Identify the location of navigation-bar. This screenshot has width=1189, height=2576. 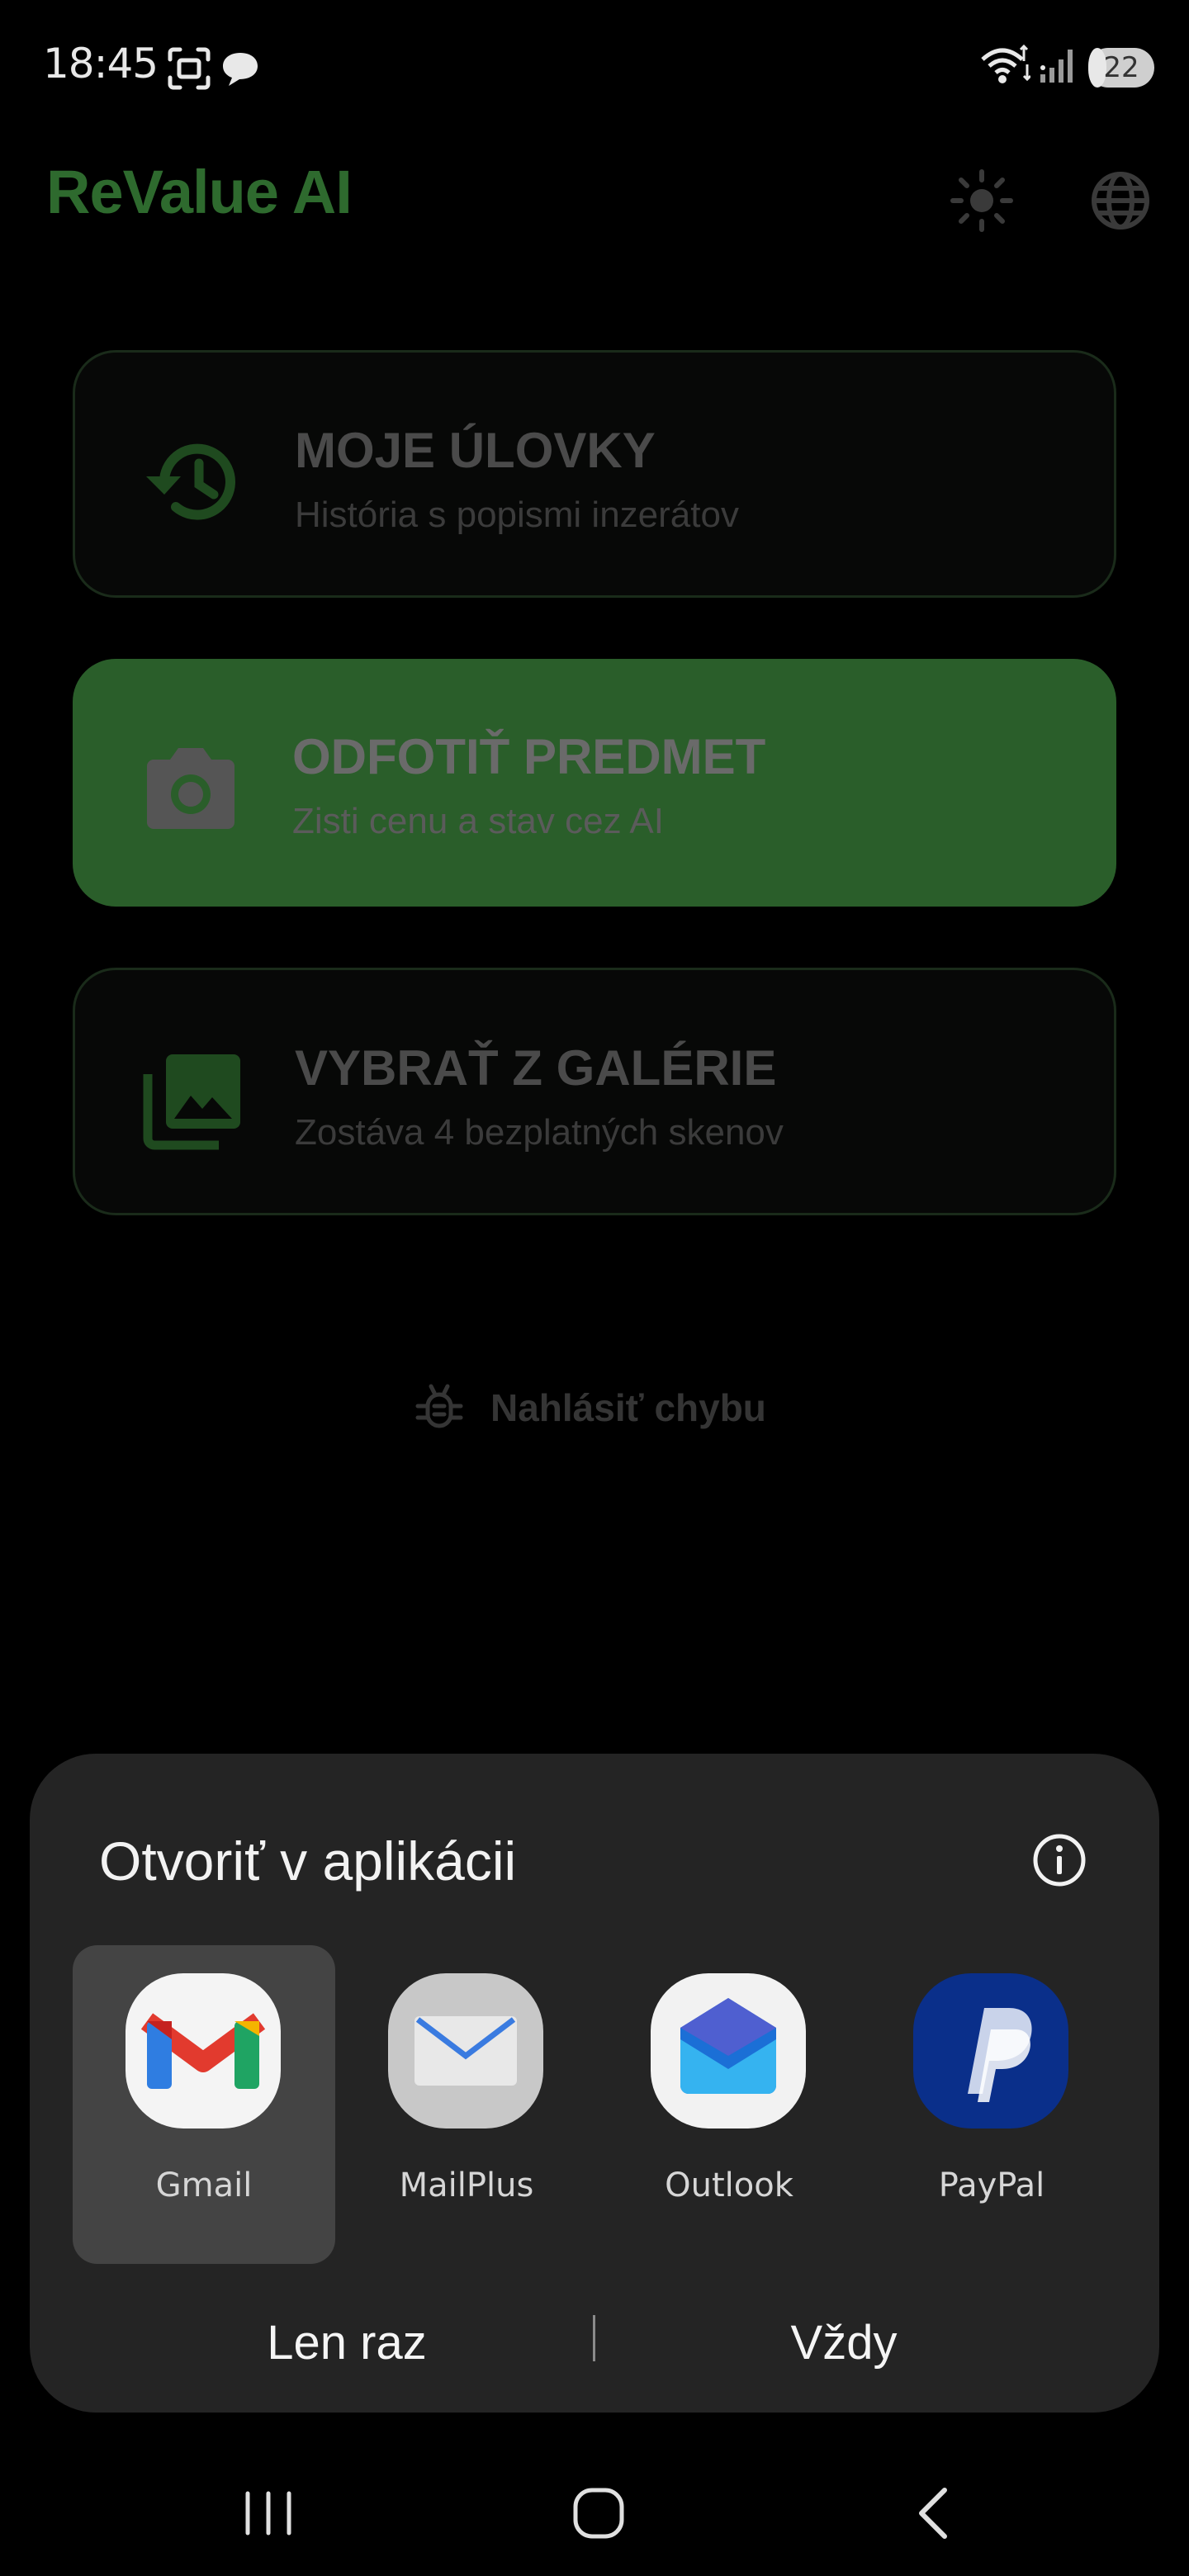
(594, 2510).